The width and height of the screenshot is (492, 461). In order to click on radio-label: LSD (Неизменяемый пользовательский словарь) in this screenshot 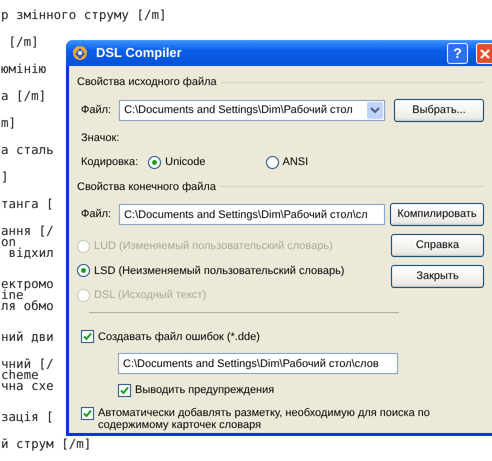, I will do `click(219, 271)`.